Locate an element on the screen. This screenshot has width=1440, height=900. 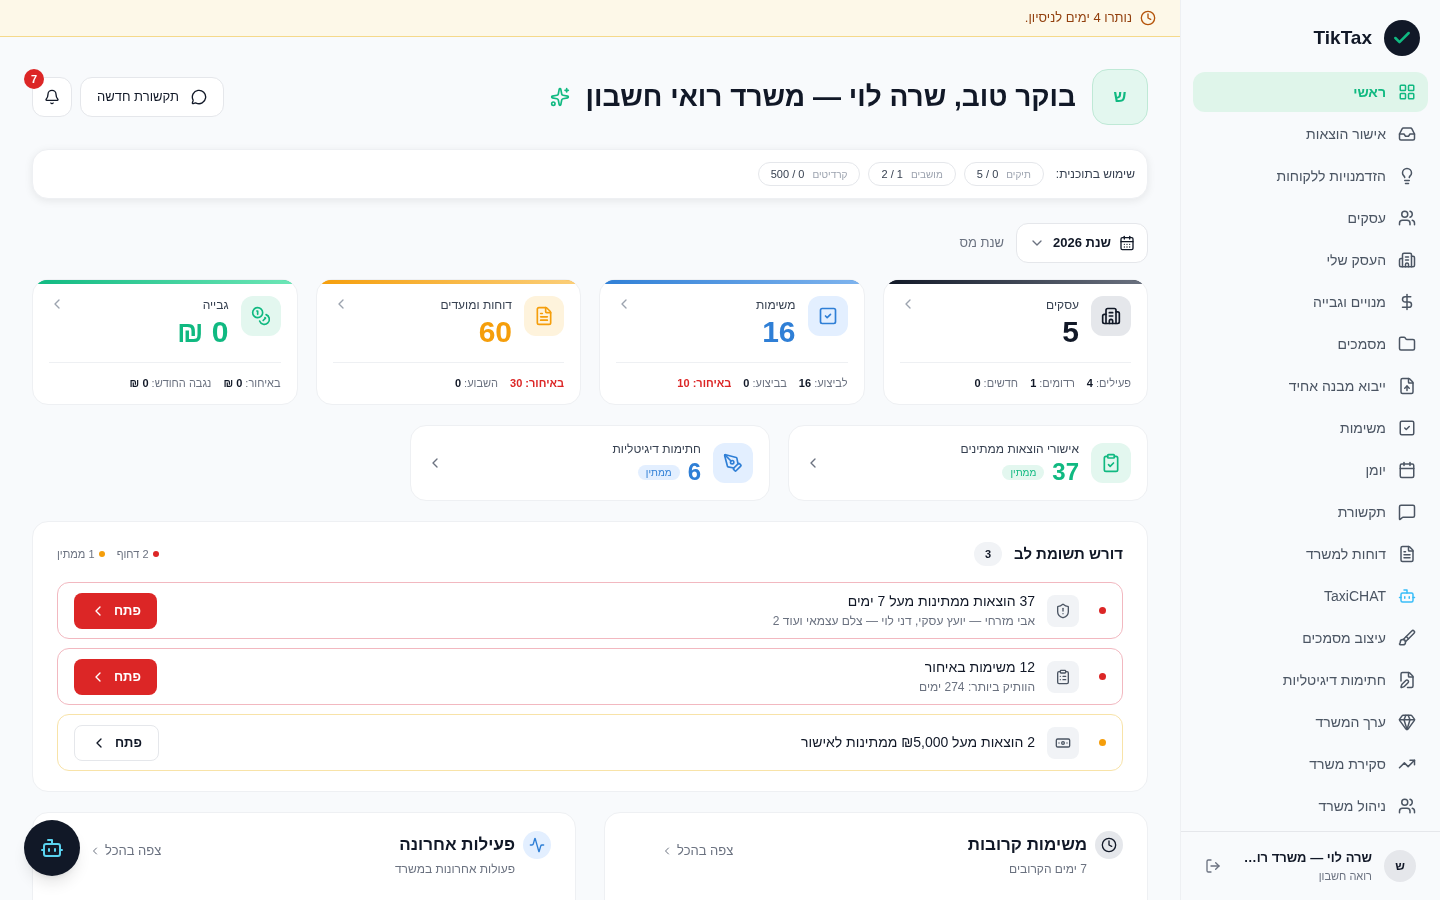
sidebar-item: יומן is located at coordinates (1310, 470).